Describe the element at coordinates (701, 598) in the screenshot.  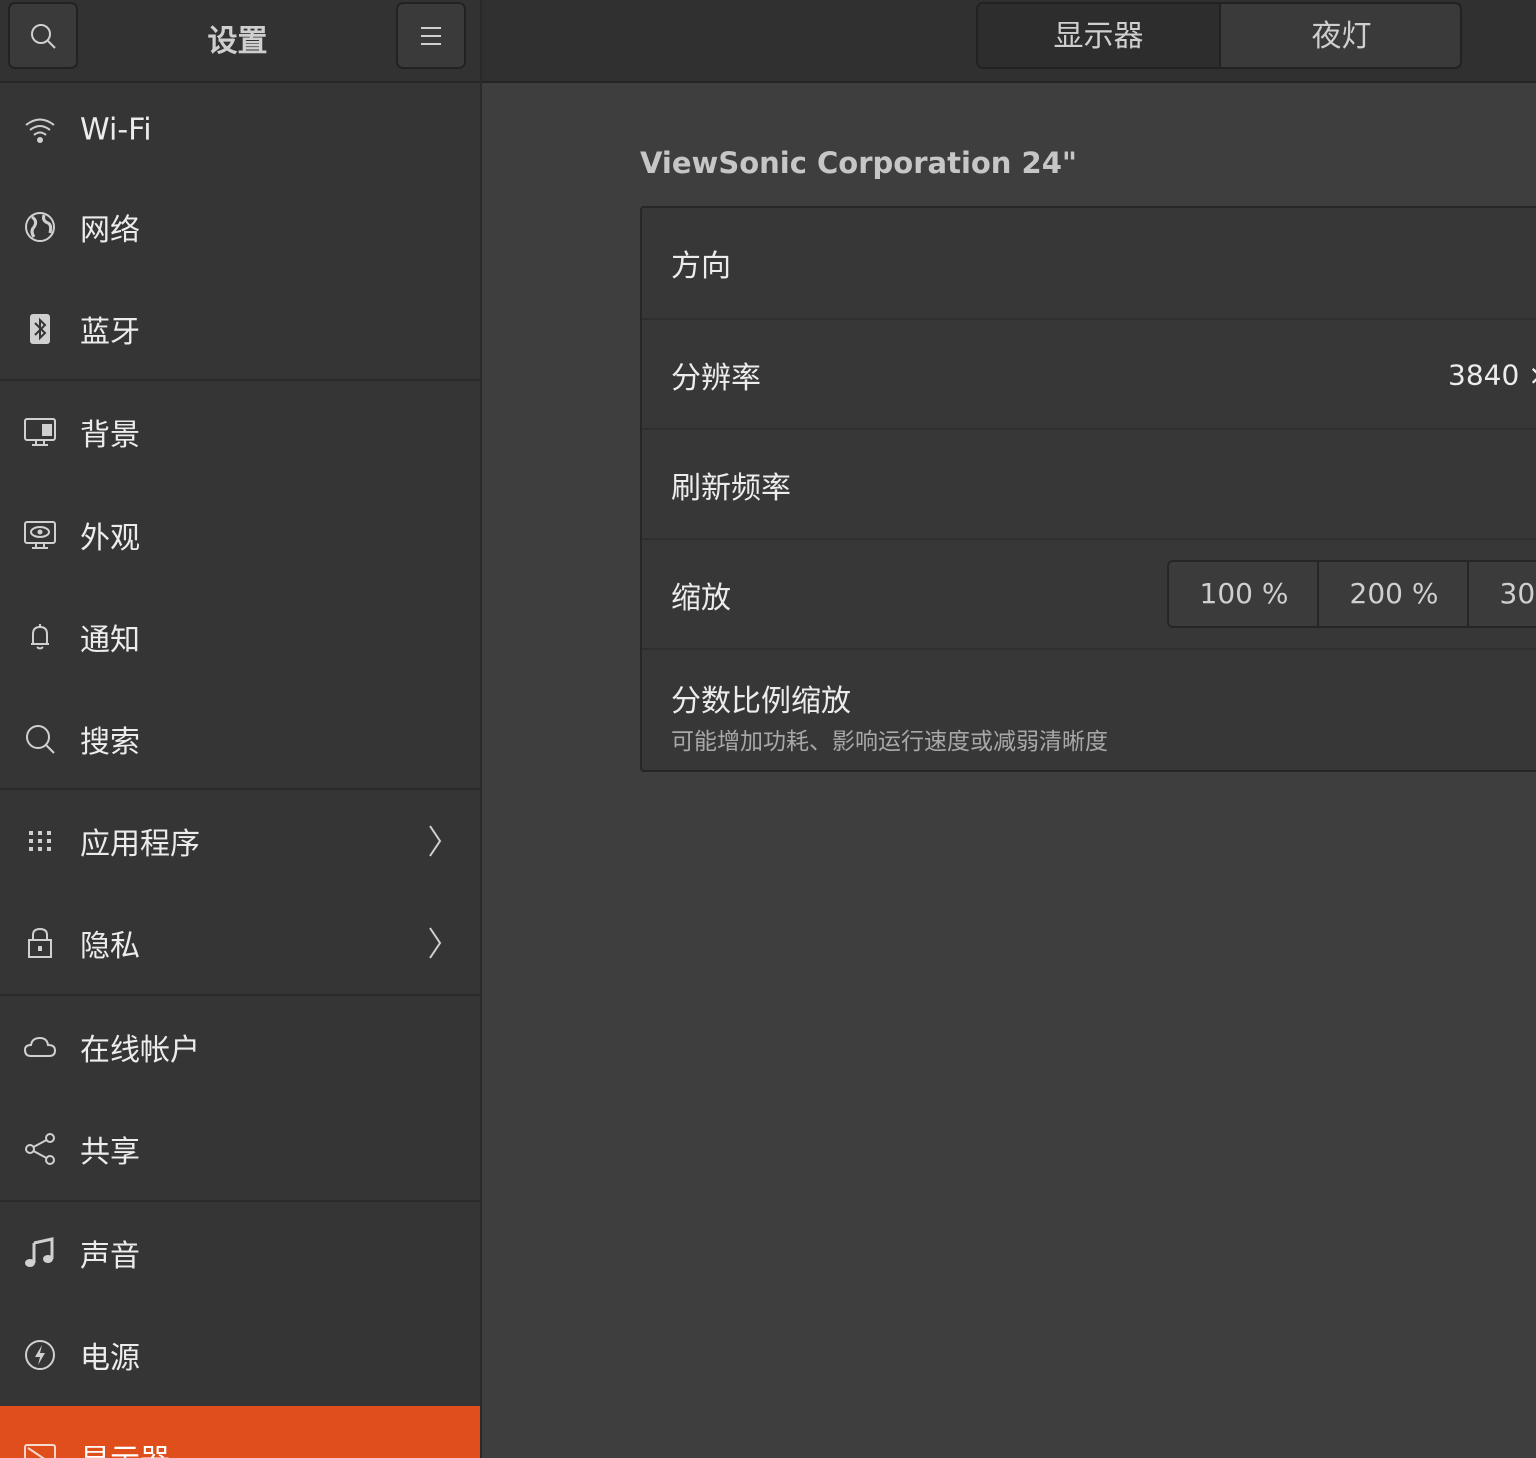
I see `scale-label: 缩放` at that location.